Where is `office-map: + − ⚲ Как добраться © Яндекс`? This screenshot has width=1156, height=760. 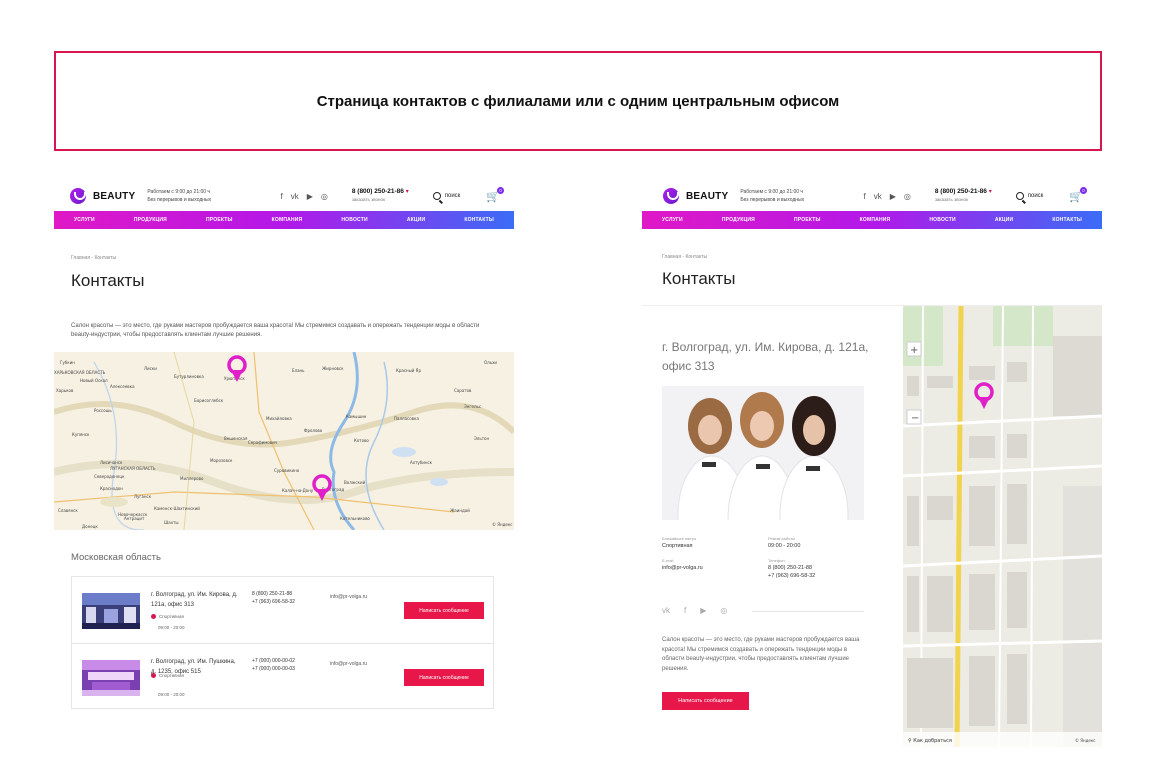 office-map: + − ⚲ Как добраться © Яндекс is located at coordinates (1002, 526).